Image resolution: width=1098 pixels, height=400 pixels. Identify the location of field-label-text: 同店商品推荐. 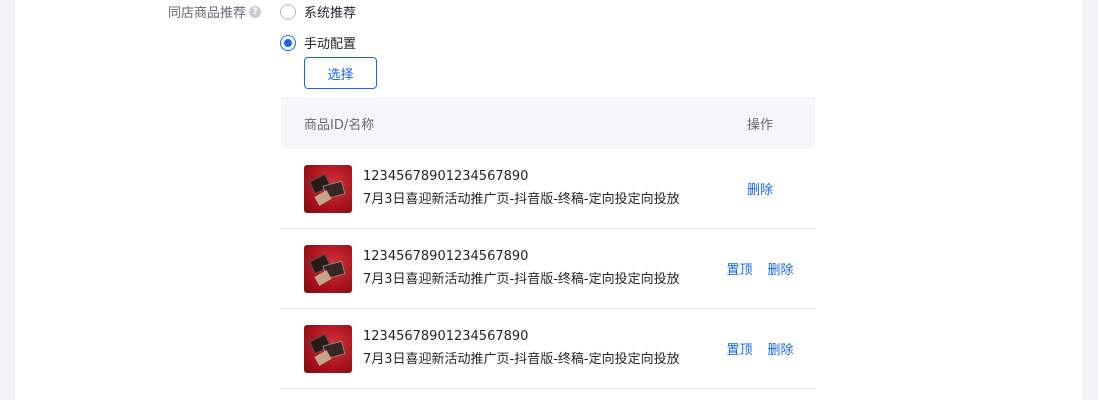
(207, 13).